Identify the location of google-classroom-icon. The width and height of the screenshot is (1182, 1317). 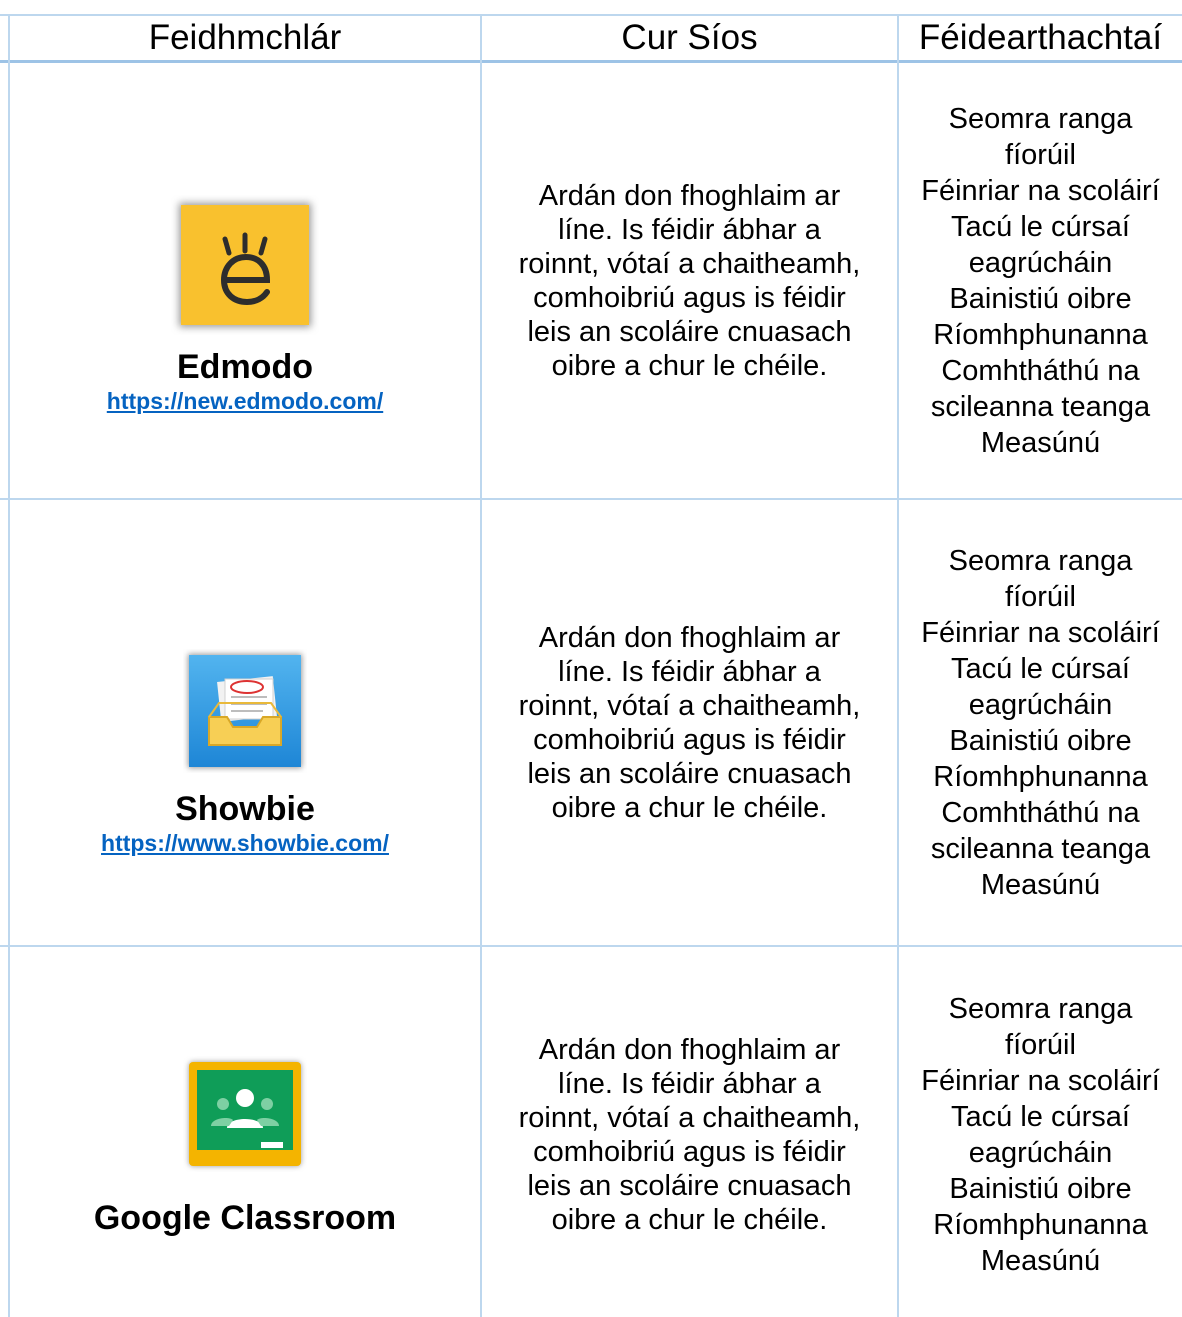
(245, 1114).